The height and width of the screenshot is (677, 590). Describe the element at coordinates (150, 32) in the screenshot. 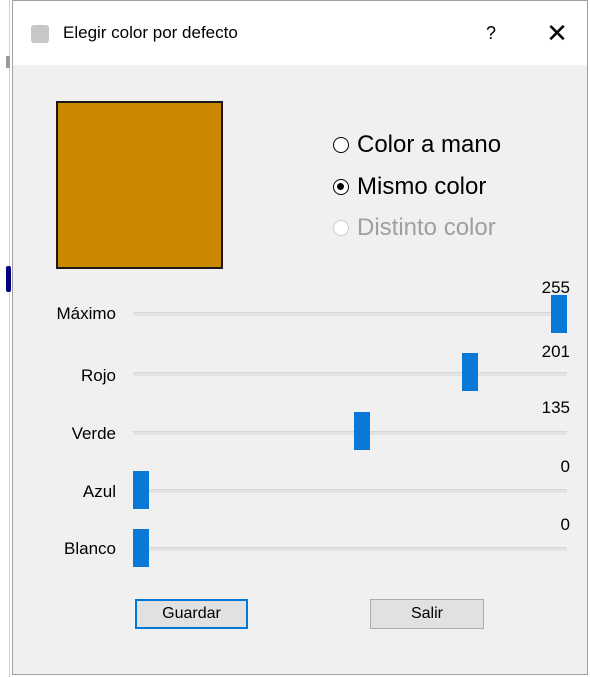

I see `window-title: Elegir color por defecto` at that location.